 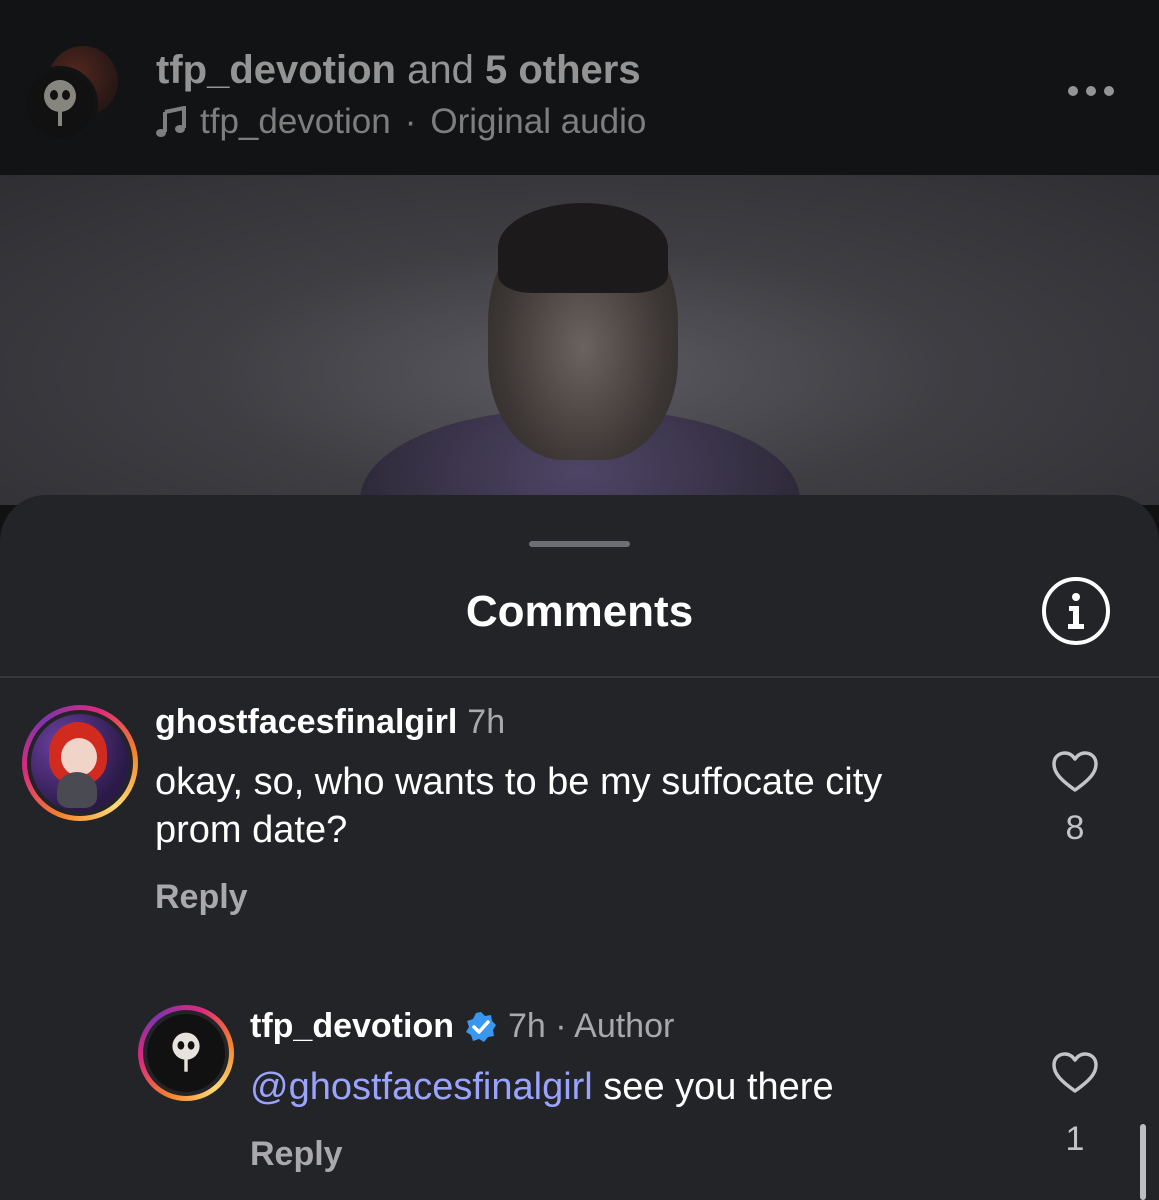 What do you see at coordinates (591, 1026) in the screenshot?
I see `comment-meta: 7h · Author` at bounding box center [591, 1026].